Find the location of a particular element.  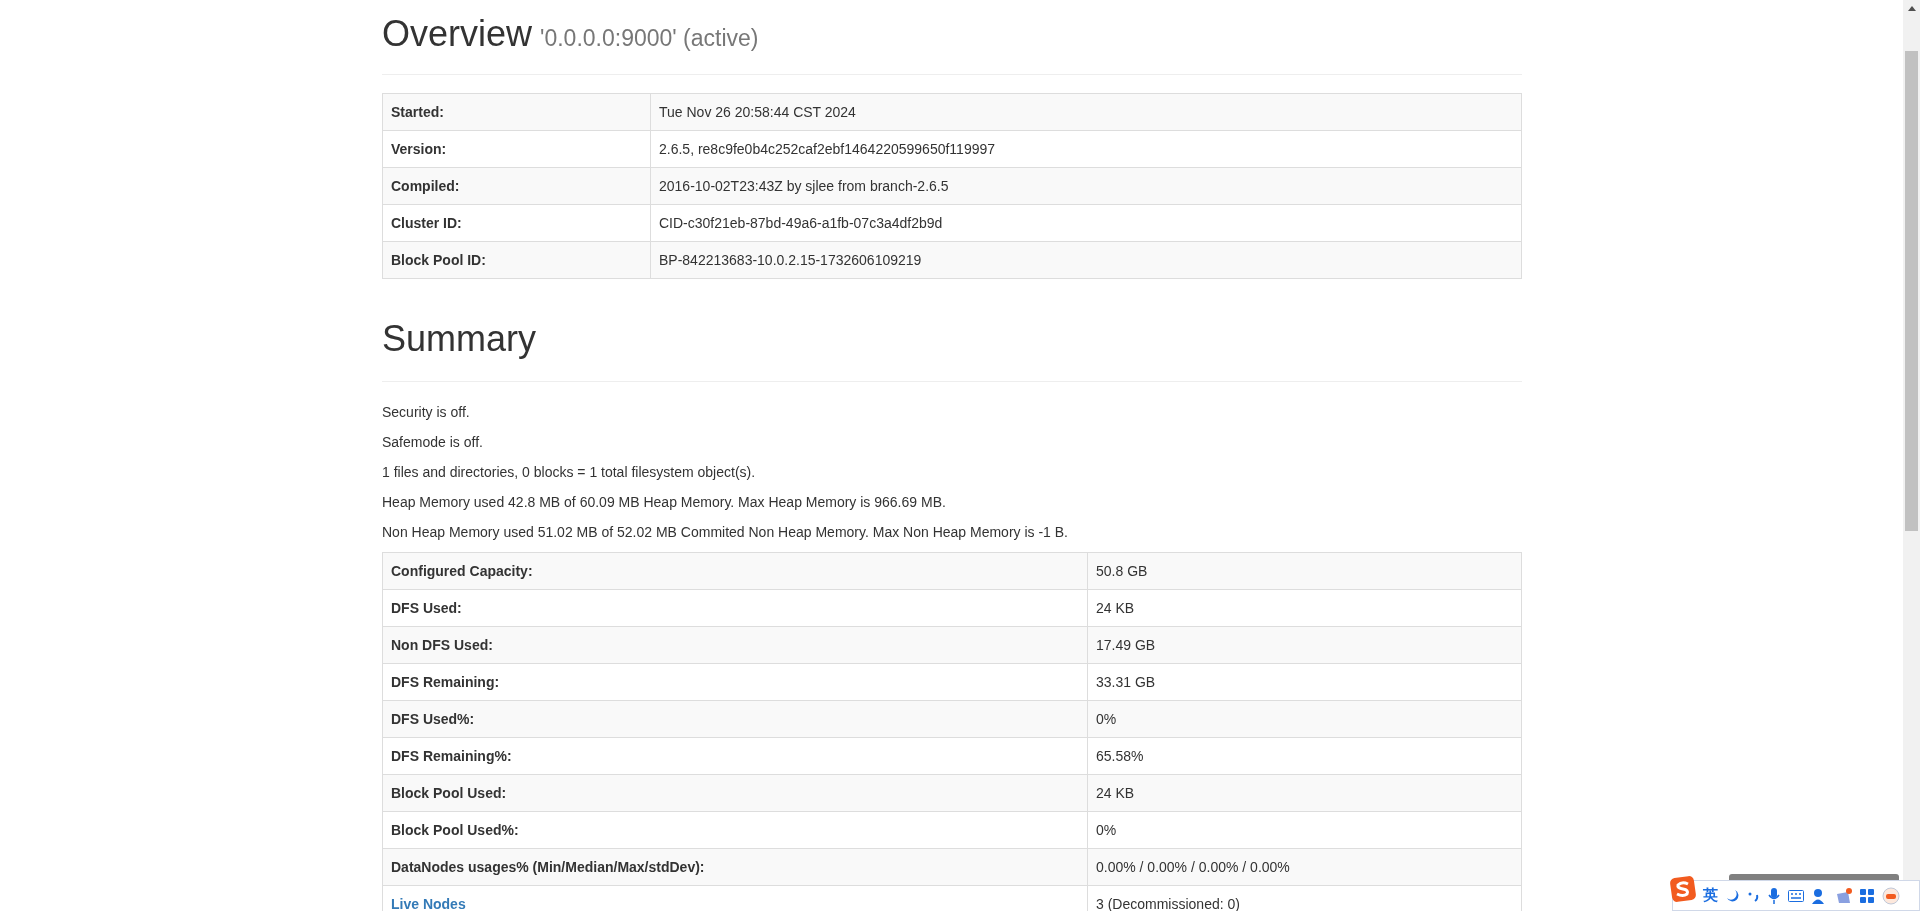

namenode-address: '0.0.0.0:9000' (active) is located at coordinates (649, 38).